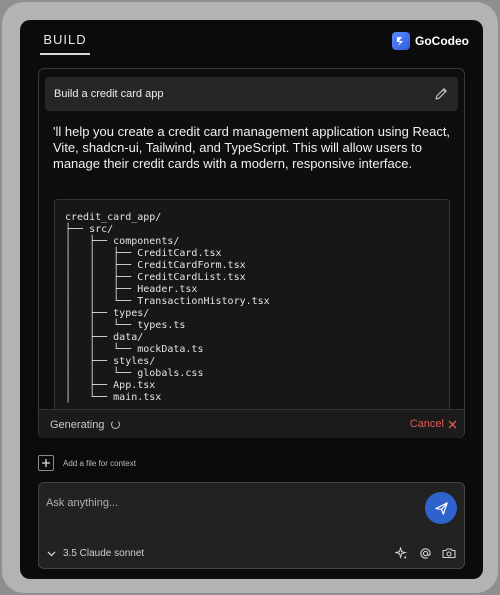 Image resolution: width=500 pixels, height=595 pixels. What do you see at coordinates (51, 553) in the screenshot?
I see `chevron-down-icon` at bounding box center [51, 553].